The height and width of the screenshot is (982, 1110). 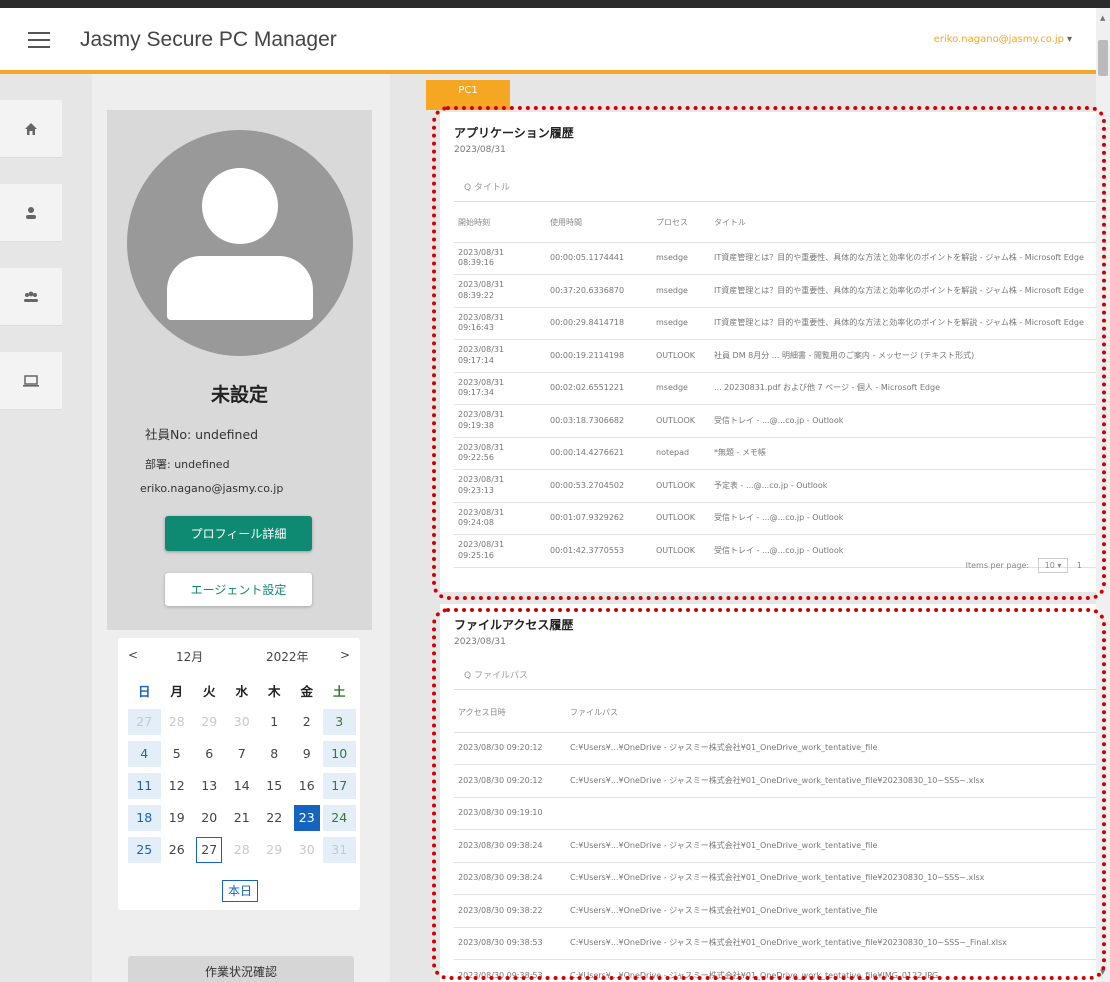 I want to click on calendar-day-label: 3, so click(x=339, y=721).